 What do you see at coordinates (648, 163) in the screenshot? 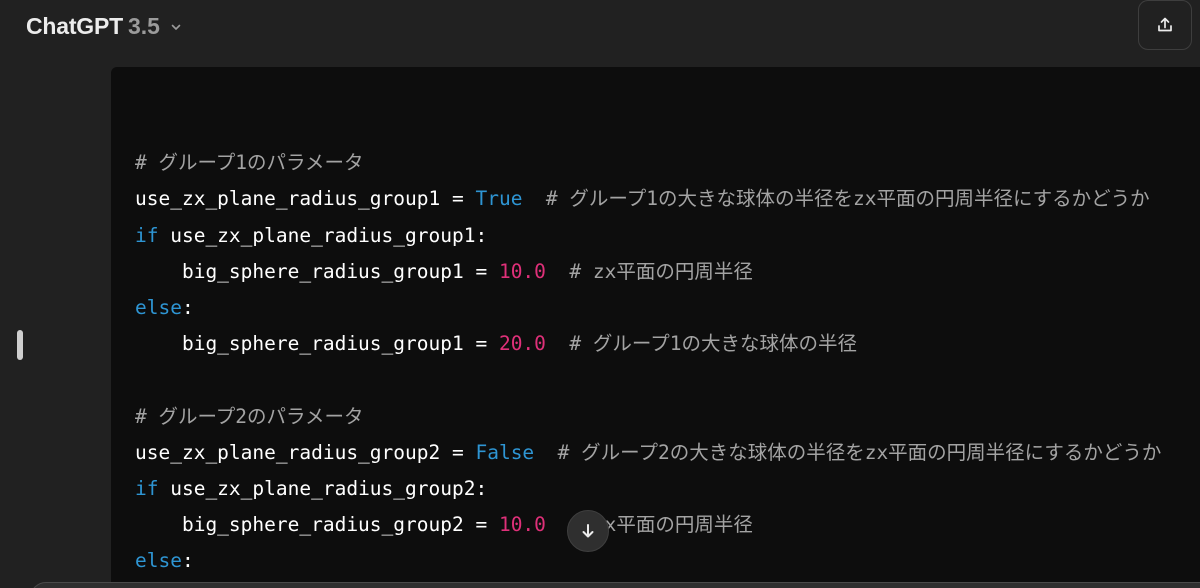
I see `code-line: # グループ1のパラメータ` at bounding box center [648, 163].